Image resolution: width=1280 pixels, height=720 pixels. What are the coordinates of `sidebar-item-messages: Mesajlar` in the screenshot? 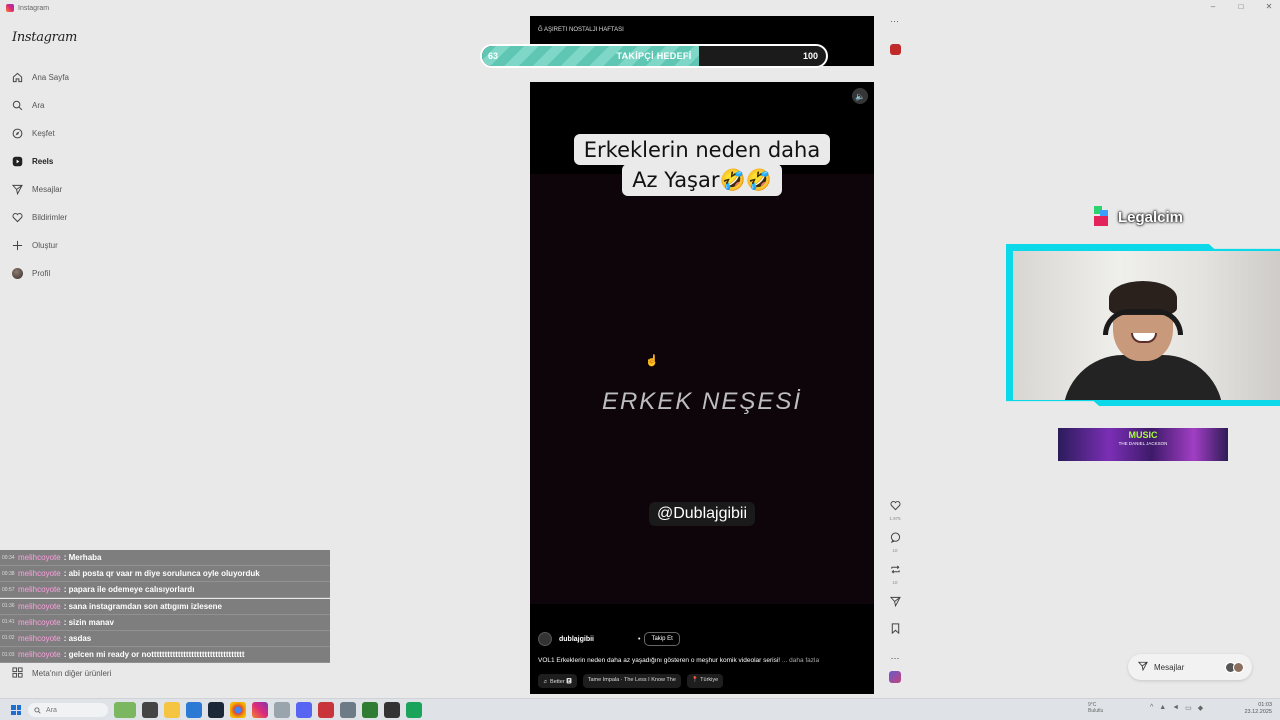 It's located at (100, 189).